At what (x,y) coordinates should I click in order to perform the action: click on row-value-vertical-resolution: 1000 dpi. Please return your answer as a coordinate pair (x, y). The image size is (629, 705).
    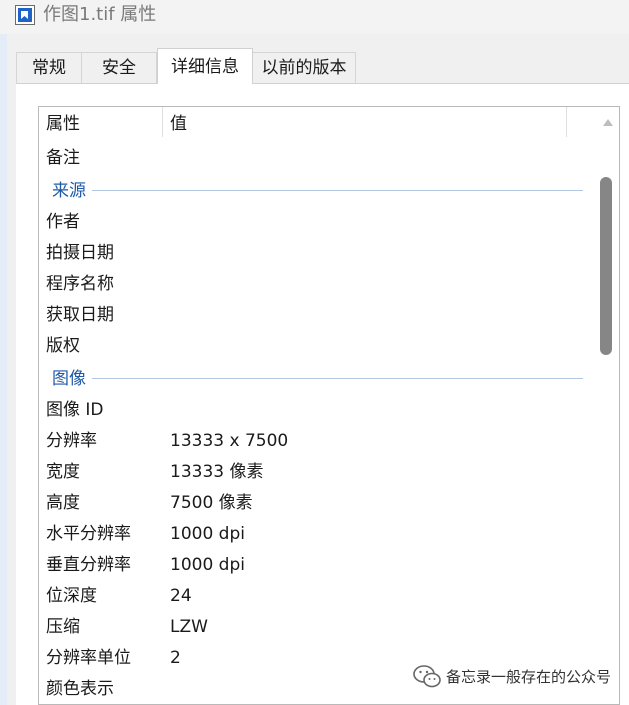
    Looking at the image, I should click on (207, 565).